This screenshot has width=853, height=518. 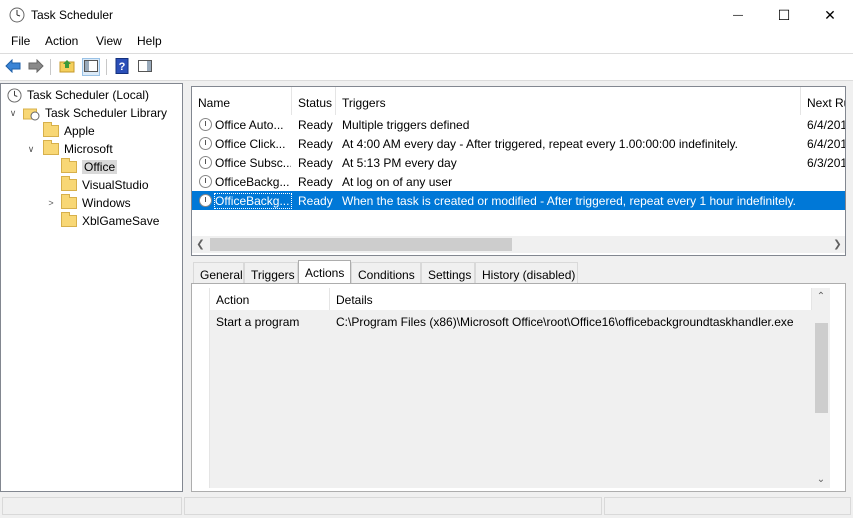 What do you see at coordinates (218, 272) in the screenshot?
I see `tab-general: General` at bounding box center [218, 272].